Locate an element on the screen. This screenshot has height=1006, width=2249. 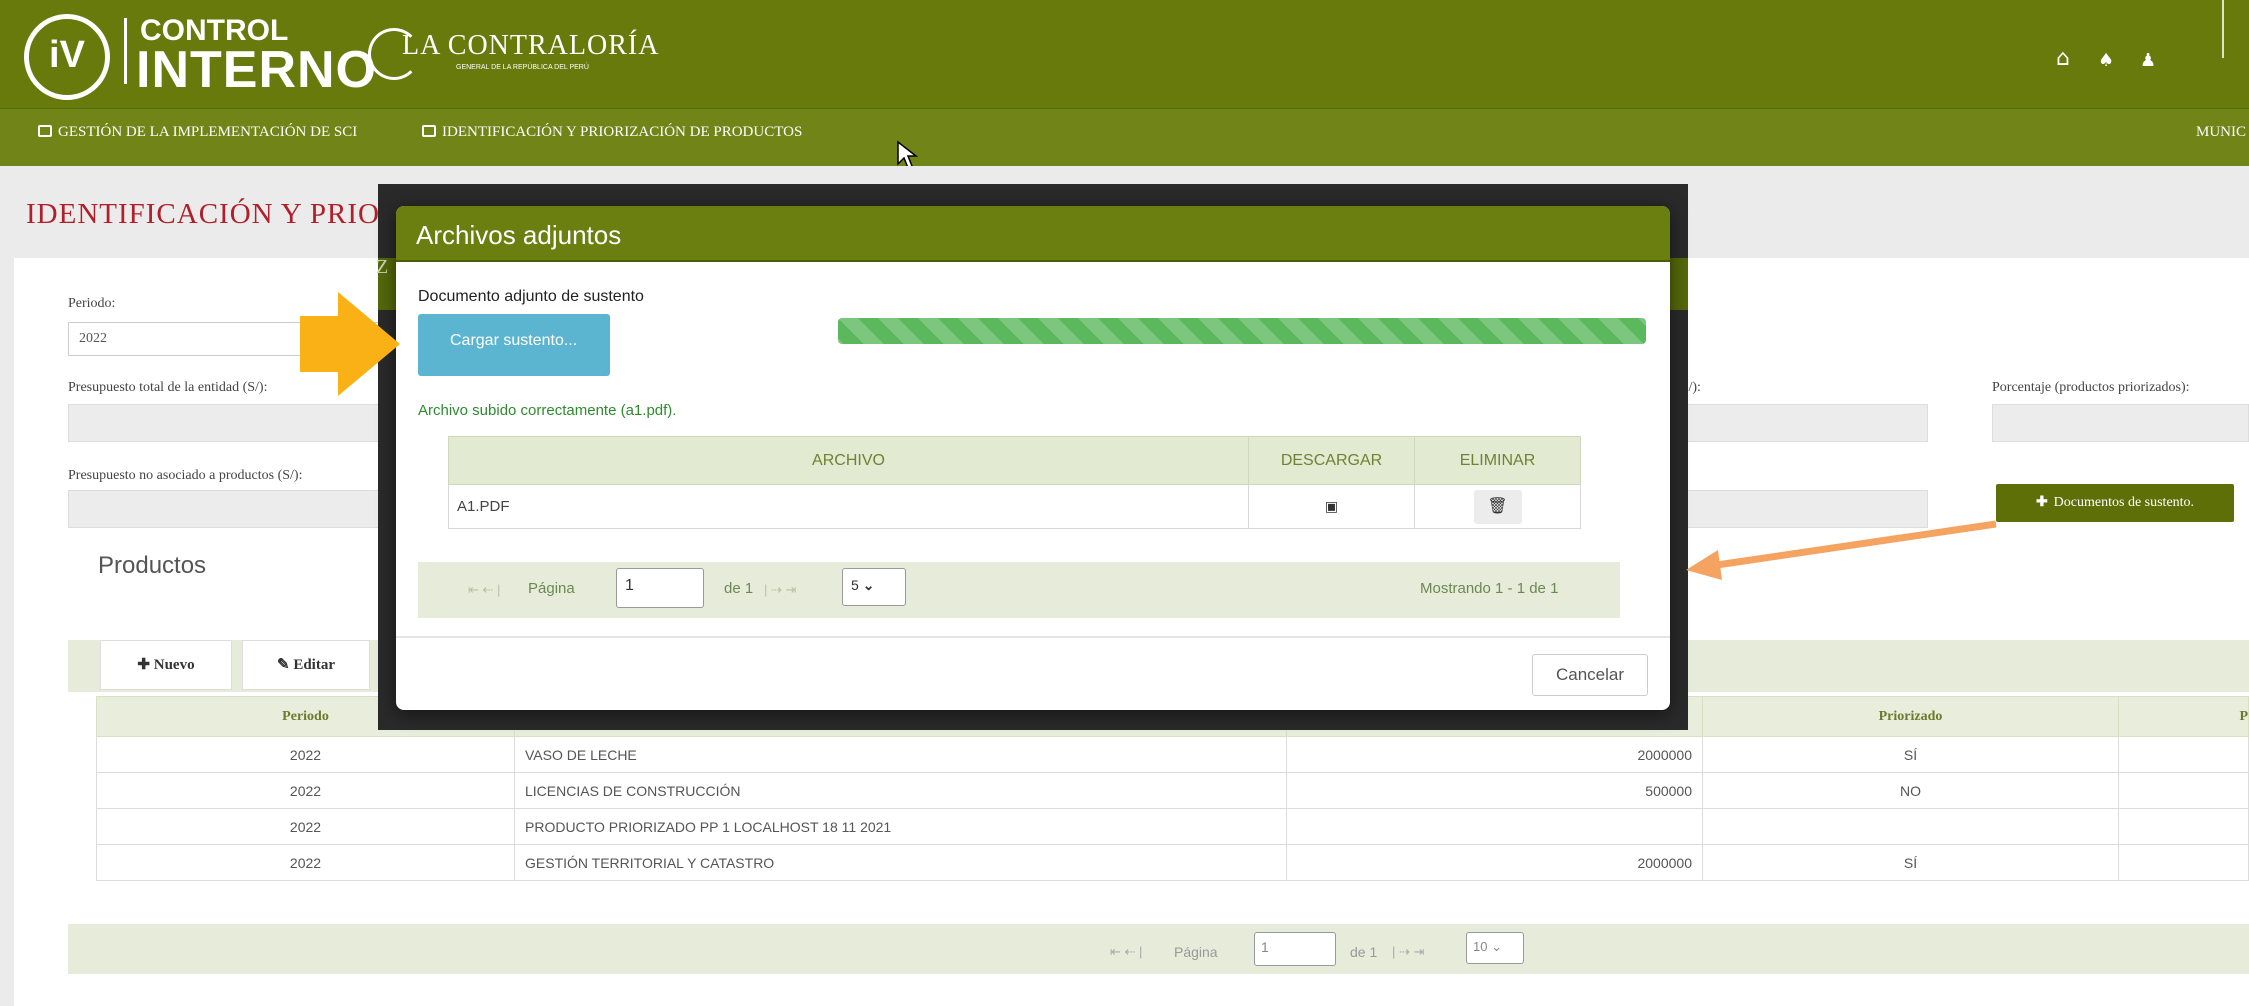
logo-text-interno: INTERNO is located at coordinates (256, 70).